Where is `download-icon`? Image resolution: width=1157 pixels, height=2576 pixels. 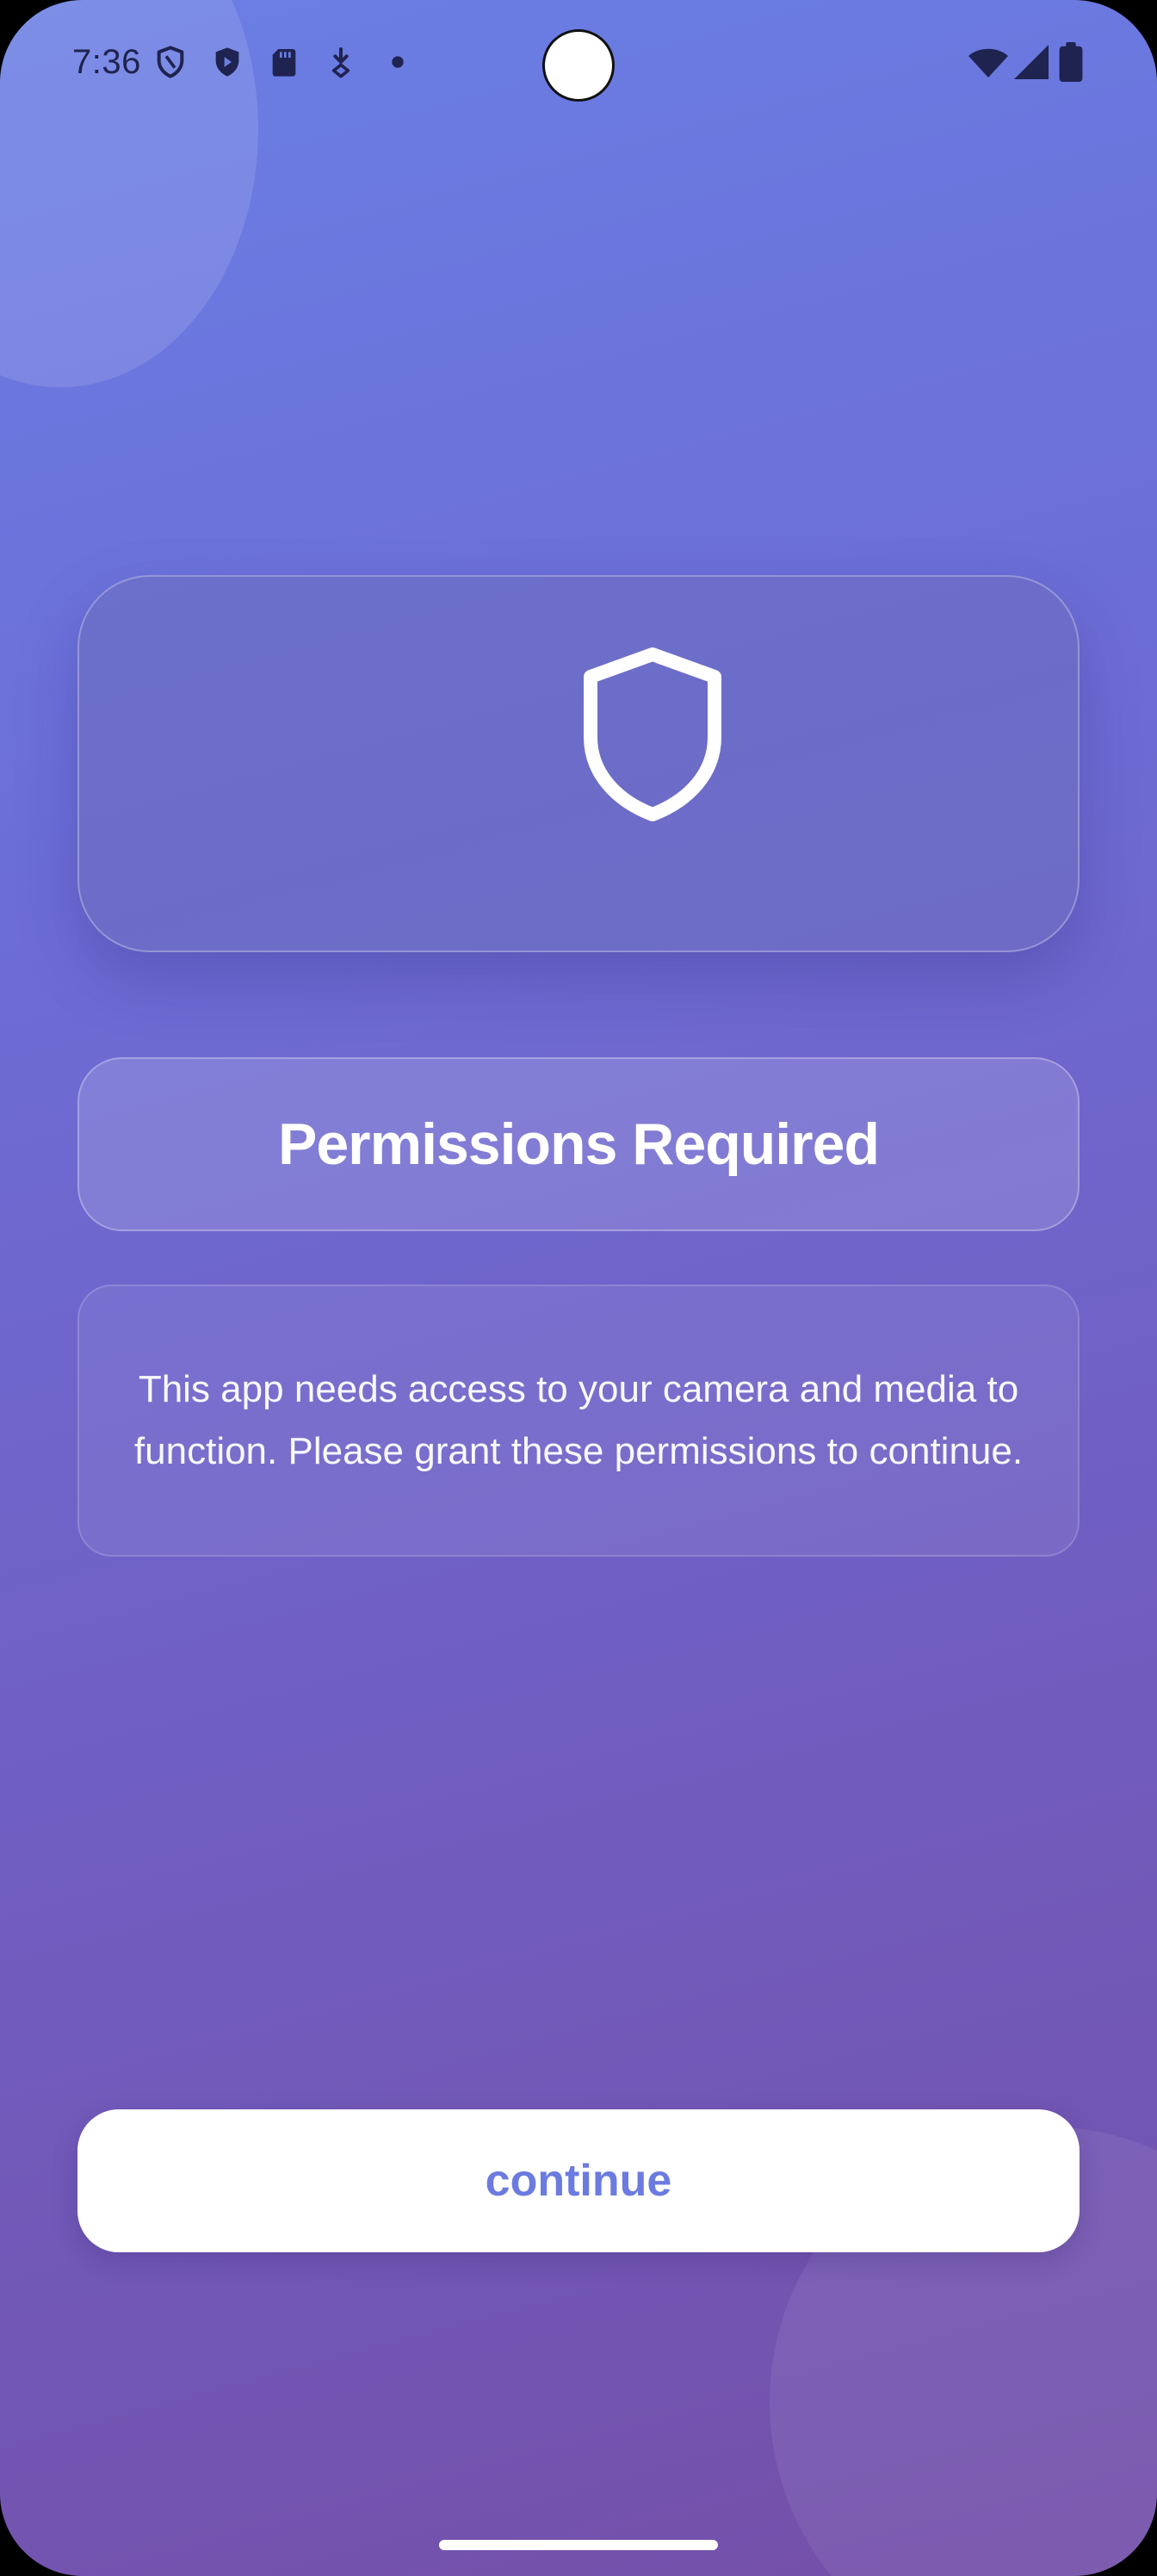 download-icon is located at coordinates (340, 63).